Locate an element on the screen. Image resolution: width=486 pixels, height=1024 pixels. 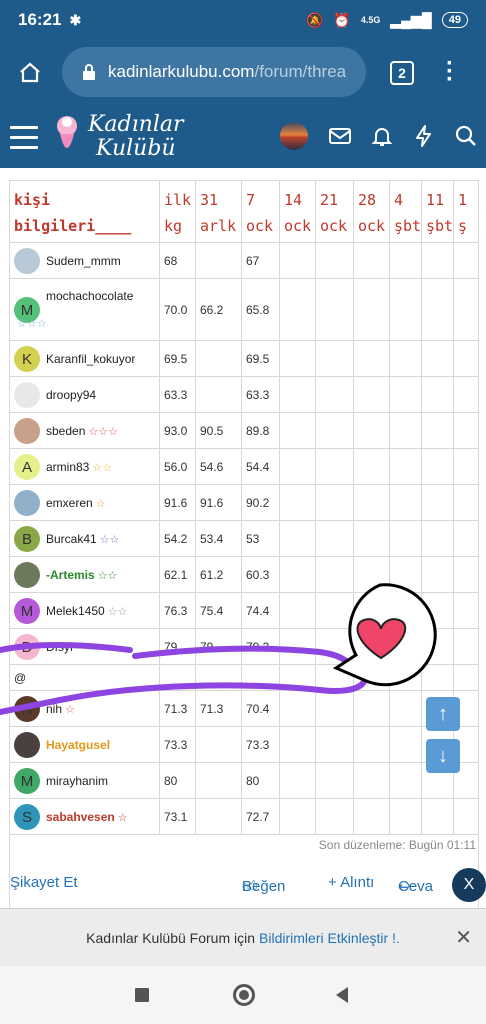
android-nav-bar is located at coordinates (243, 995).